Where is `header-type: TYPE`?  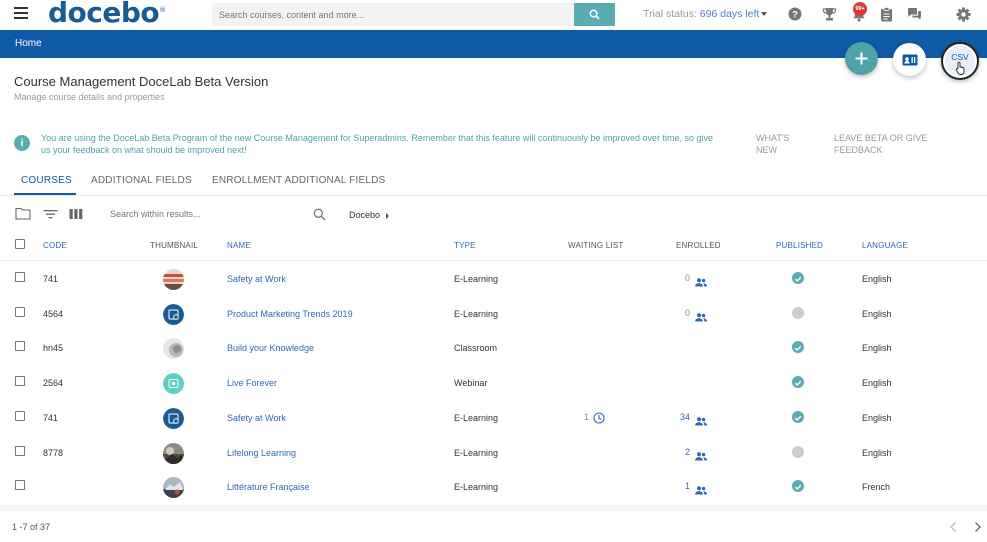
header-type: TYPE is located at coordinates (465, 245).